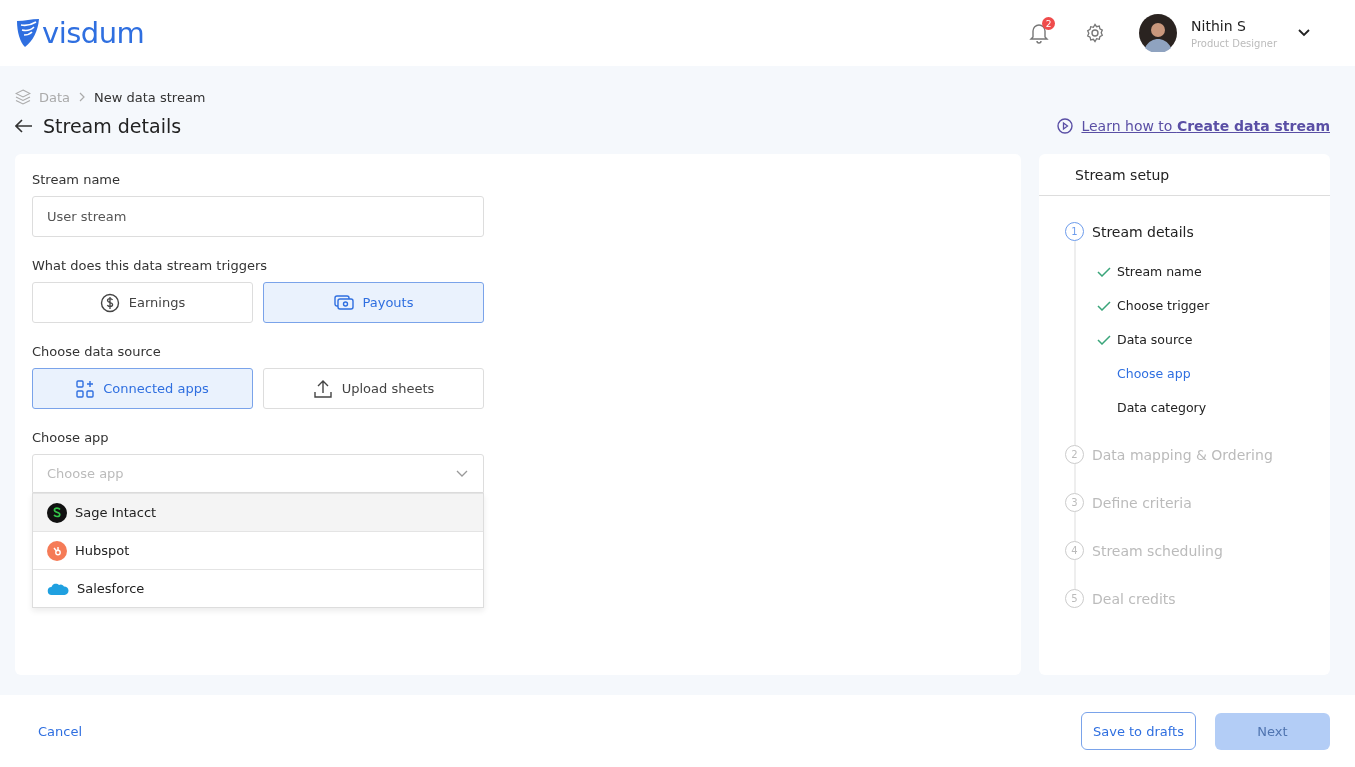  I want to click on app-name: Salesforce, so click(111, 588).